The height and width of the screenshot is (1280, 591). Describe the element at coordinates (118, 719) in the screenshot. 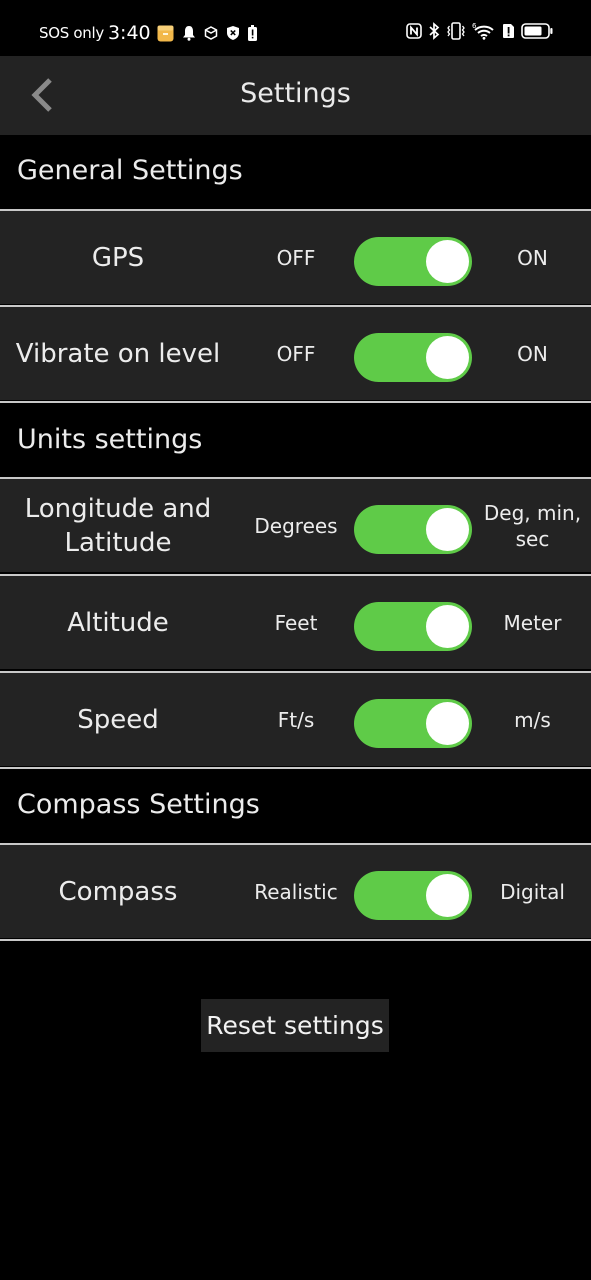

I see `setting-label: Speed` at that location.